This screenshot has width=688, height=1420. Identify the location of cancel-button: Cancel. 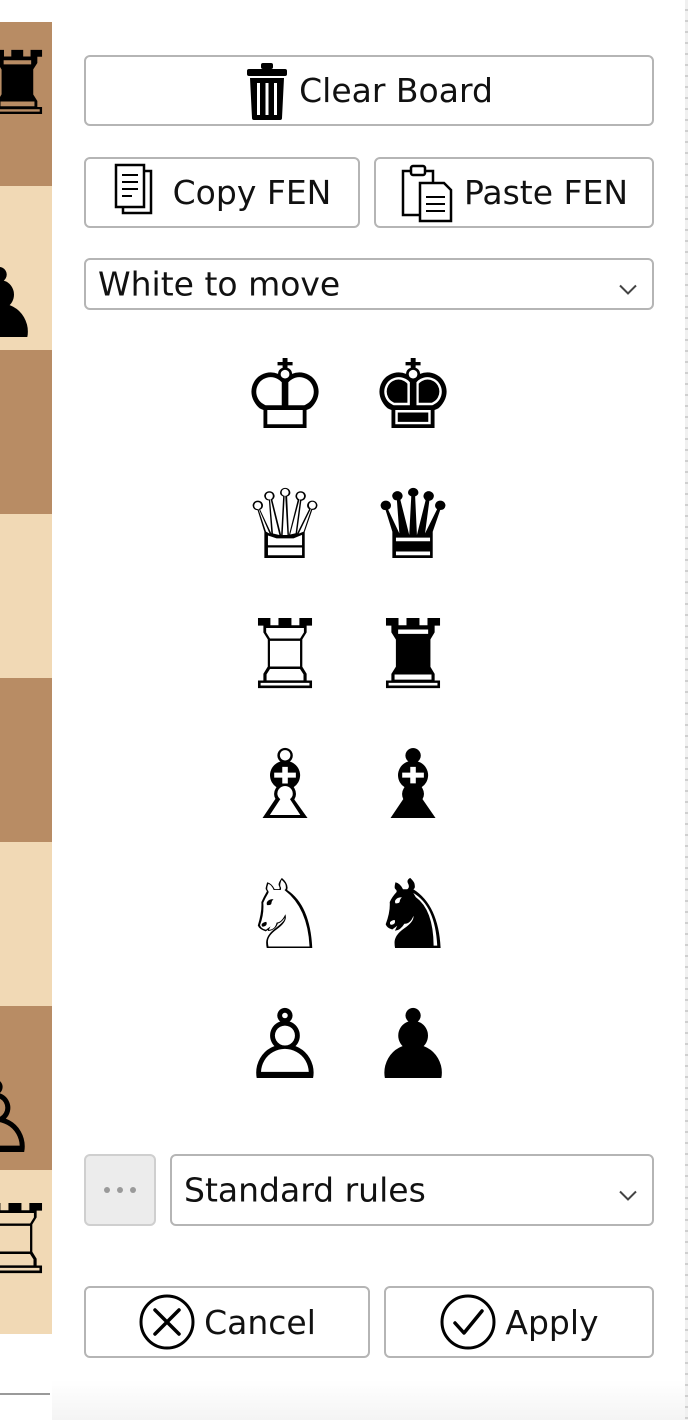
(227, 1322).